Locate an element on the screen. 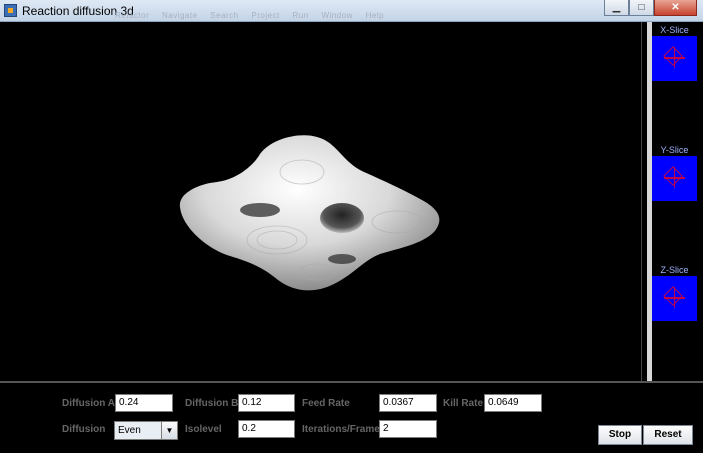  z-slice: Z-Slice is located at coordinates (674, 292).